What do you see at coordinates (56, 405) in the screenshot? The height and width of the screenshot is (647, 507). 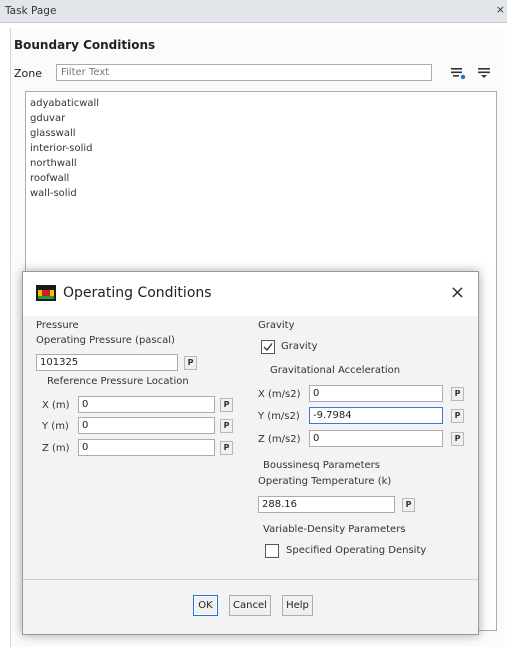 I see `ref-x-label: X (m)` at bounding box center [56, 405].